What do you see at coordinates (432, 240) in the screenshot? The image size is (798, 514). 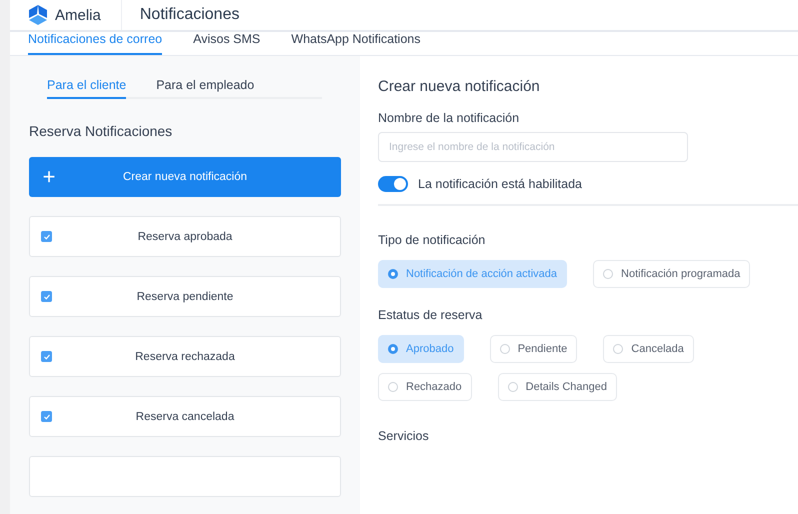 I see `field-label: Tipo de notificación` at bounding box center [432, 240].